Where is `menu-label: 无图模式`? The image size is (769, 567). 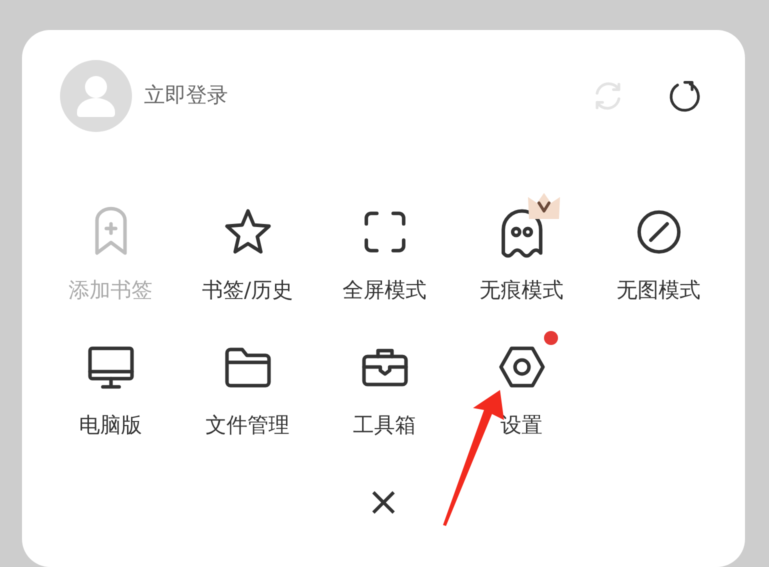 menu-label: 无图模式 is located at coordinates (658, 290).